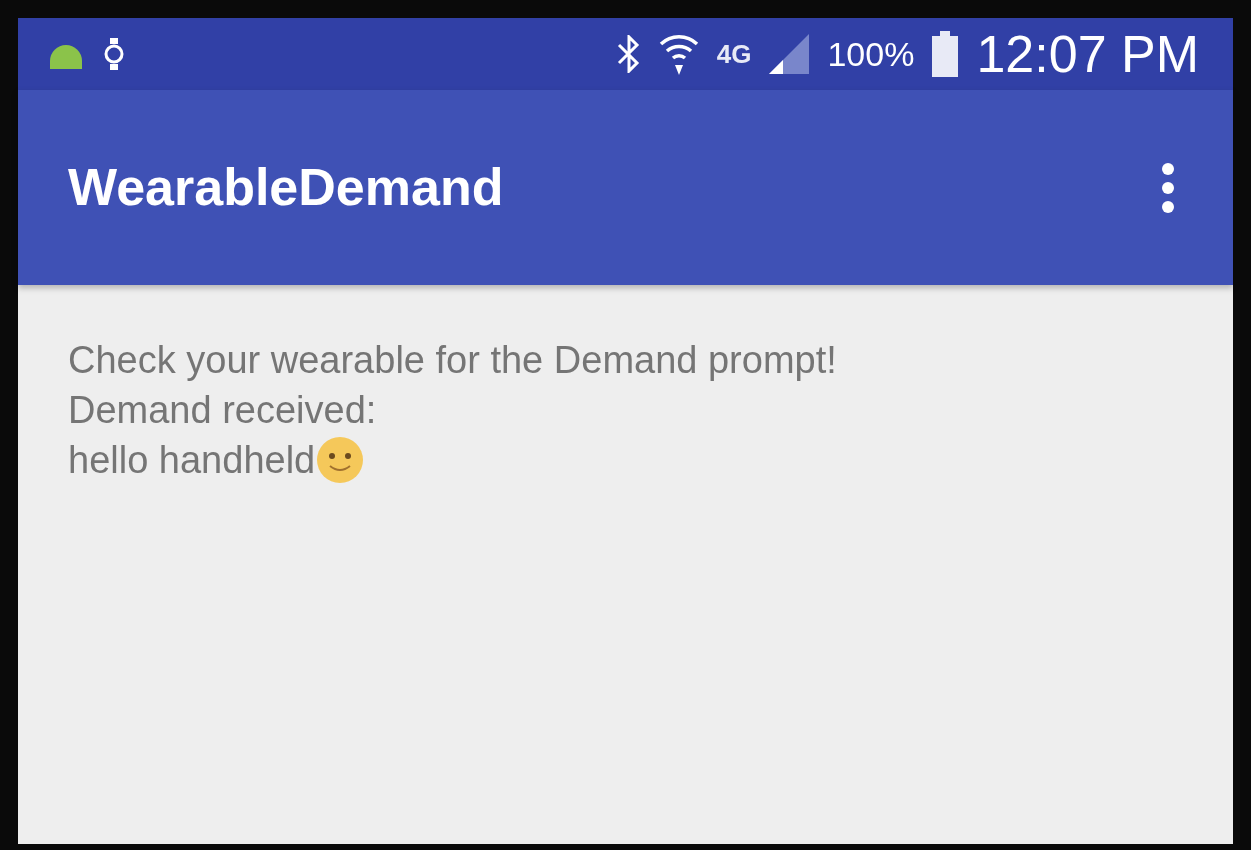 This screenshot has height=850, width=1251. What do you see at coordinates (192, 460) in the screenshot?
I see `message-text: hello handheld` at bounding box center [192, 460].